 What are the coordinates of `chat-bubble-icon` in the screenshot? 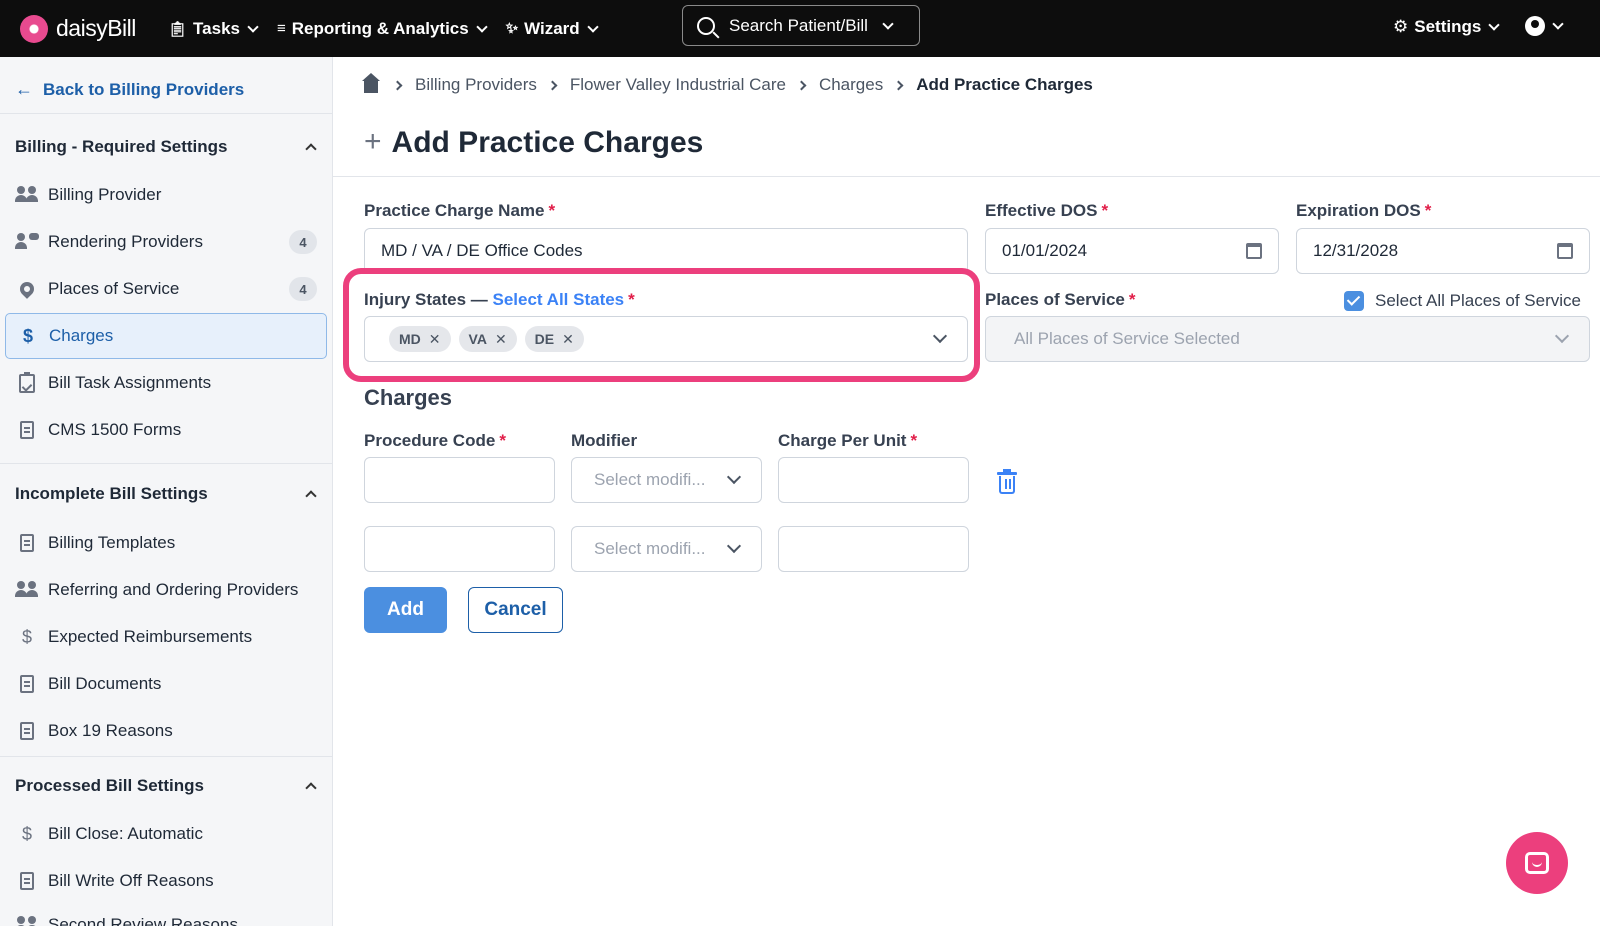 It's located at (1537, 863).